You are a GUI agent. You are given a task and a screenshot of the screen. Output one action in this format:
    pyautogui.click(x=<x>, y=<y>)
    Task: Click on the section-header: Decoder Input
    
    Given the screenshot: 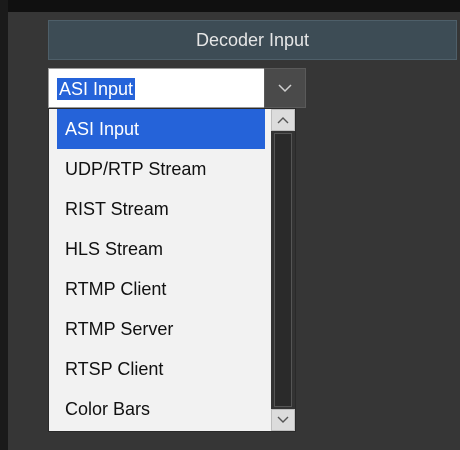 What is the action you would take?
    pyautogui.click(x=252, y=40)
    